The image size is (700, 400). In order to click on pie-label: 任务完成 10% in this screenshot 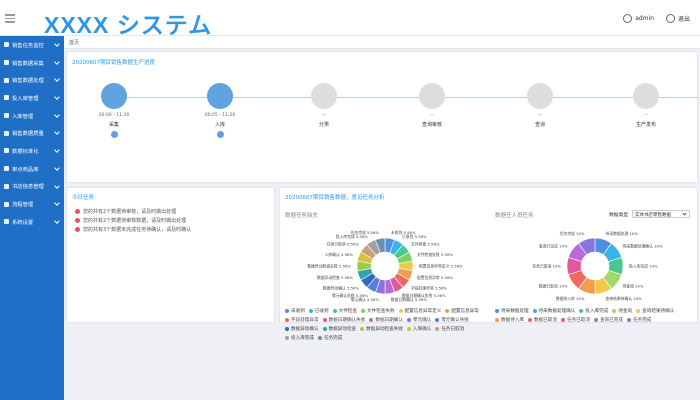, I will do `click(572, 233)`.